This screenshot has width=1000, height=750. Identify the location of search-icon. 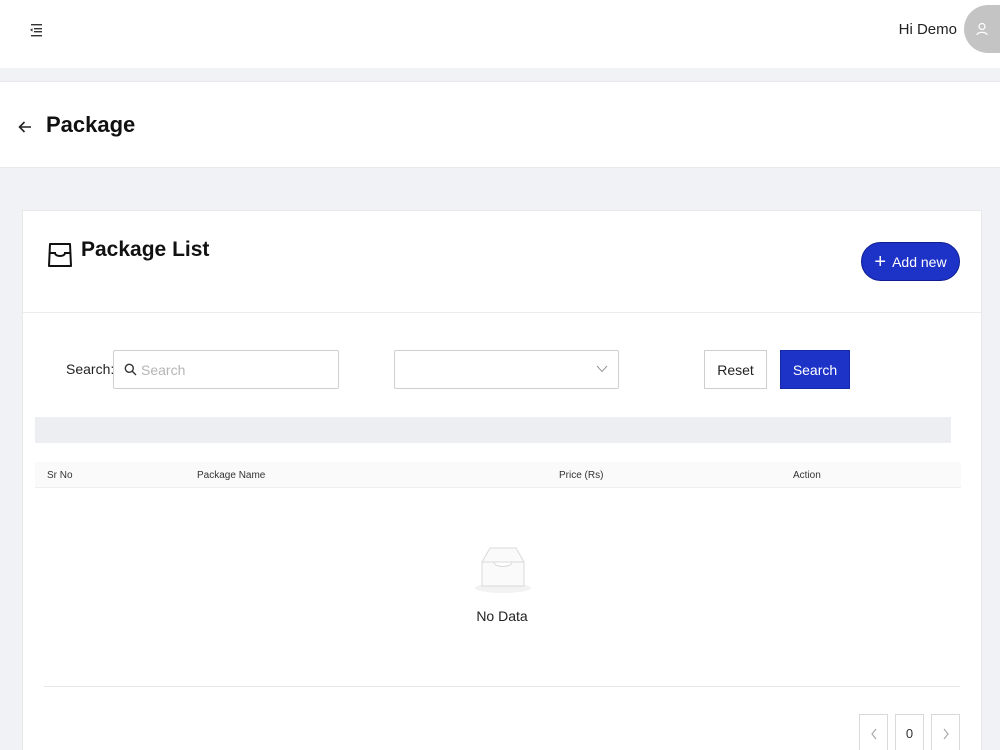
(130, 369).